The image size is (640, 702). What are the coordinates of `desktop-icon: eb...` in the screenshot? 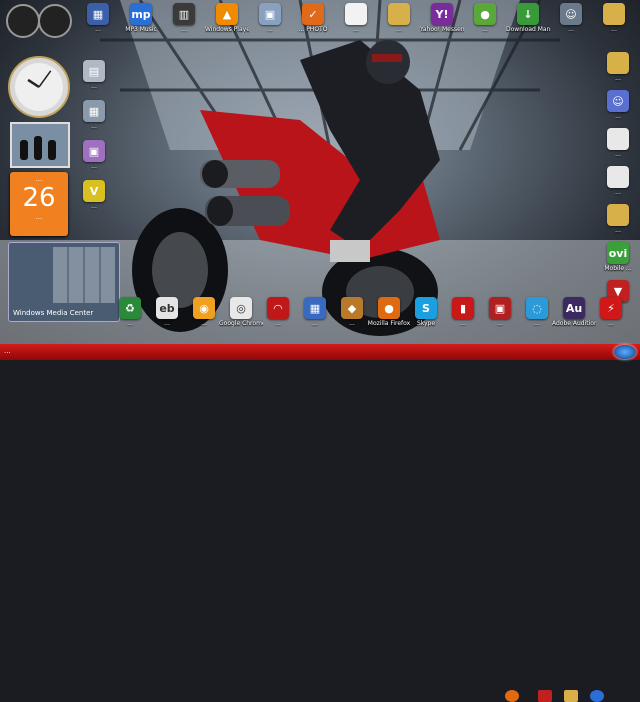 It's located at (167, 312).